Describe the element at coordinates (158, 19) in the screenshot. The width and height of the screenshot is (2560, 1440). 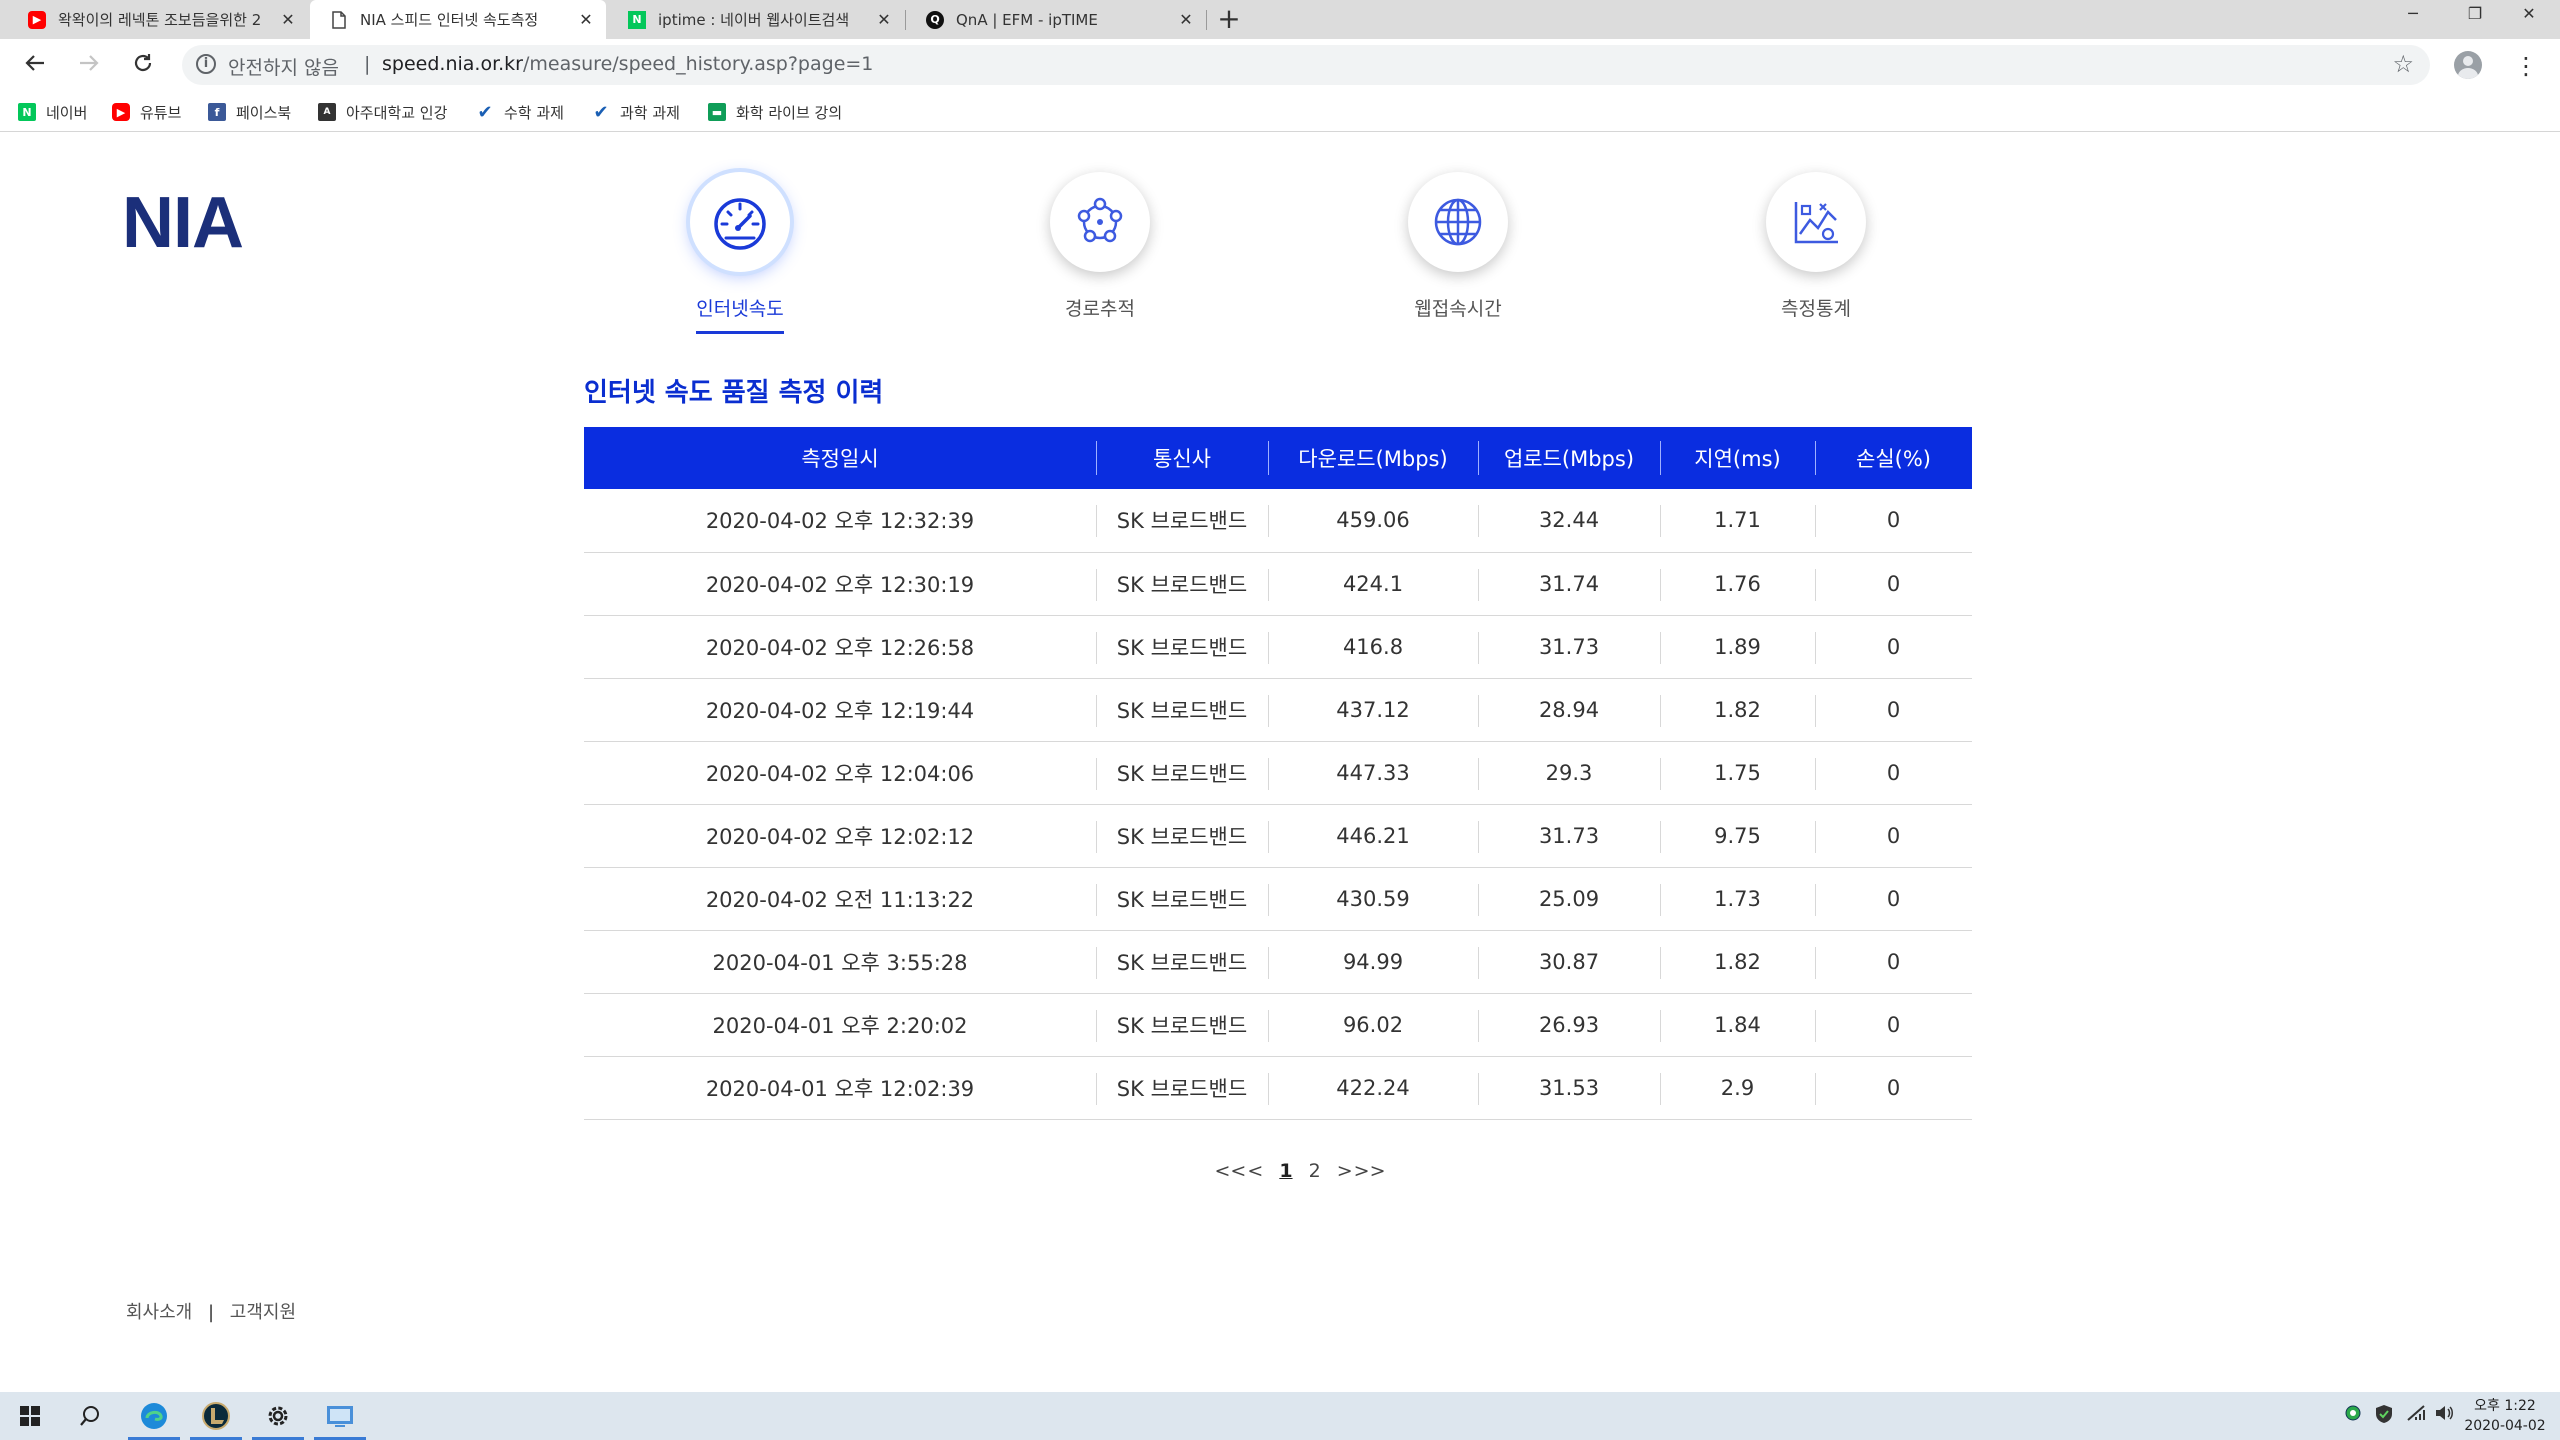
I see `tab-youtube: ▶ 왁왁이의 레넥톤 조보듬을위한 2 ✕` at that location.